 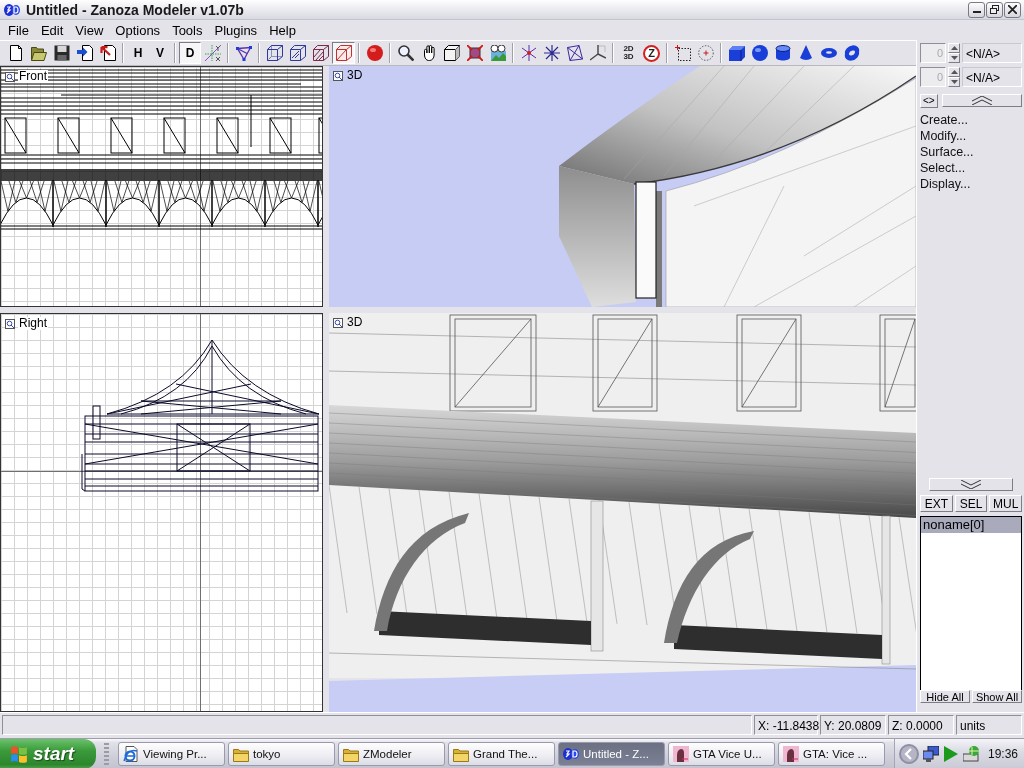 What do you see at coordinates (782, 53) in the screenshot?
I see `cylinder-icon` at bounding box center [782, 53].